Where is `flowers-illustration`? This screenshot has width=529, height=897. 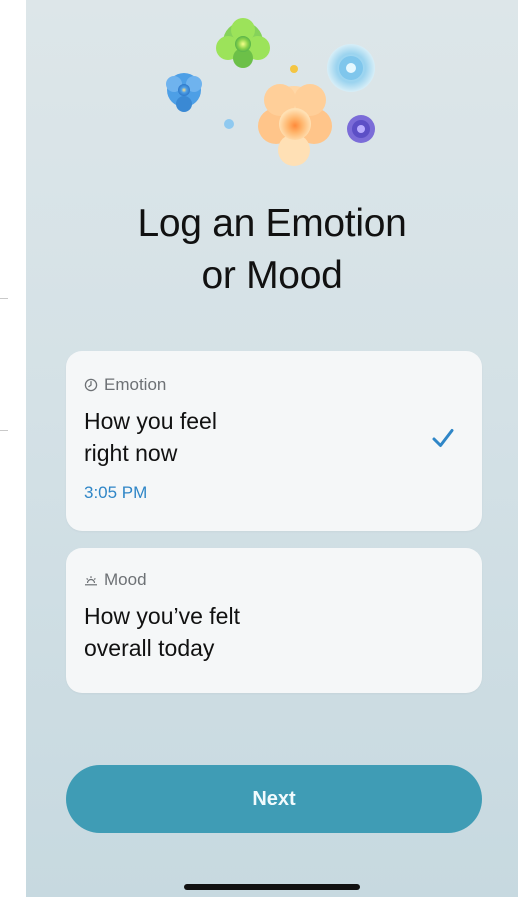
flowers-illustration is located at coordinates (270, 92).